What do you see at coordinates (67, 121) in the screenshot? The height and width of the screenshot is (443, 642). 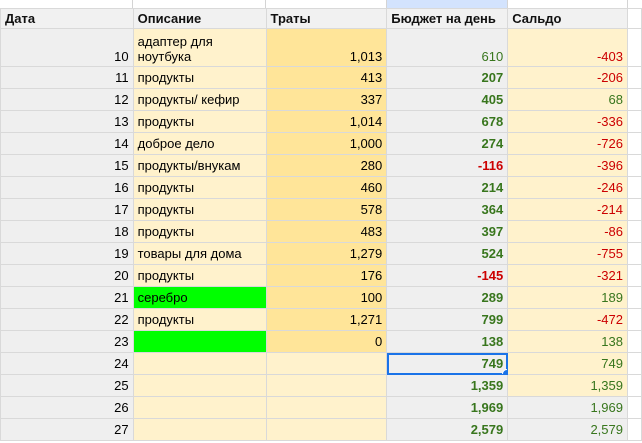 I see `date-cell: 13` at bounding box center [67, 121].